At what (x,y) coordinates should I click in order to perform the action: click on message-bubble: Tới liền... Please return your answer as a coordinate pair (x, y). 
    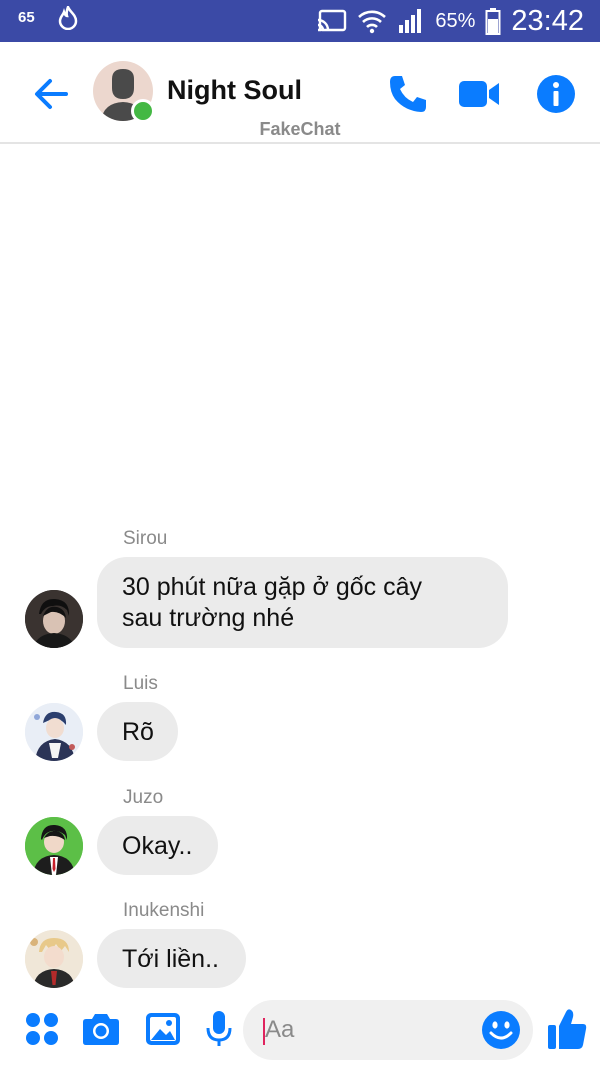
    Looking at the image, I should click on (171, 958).